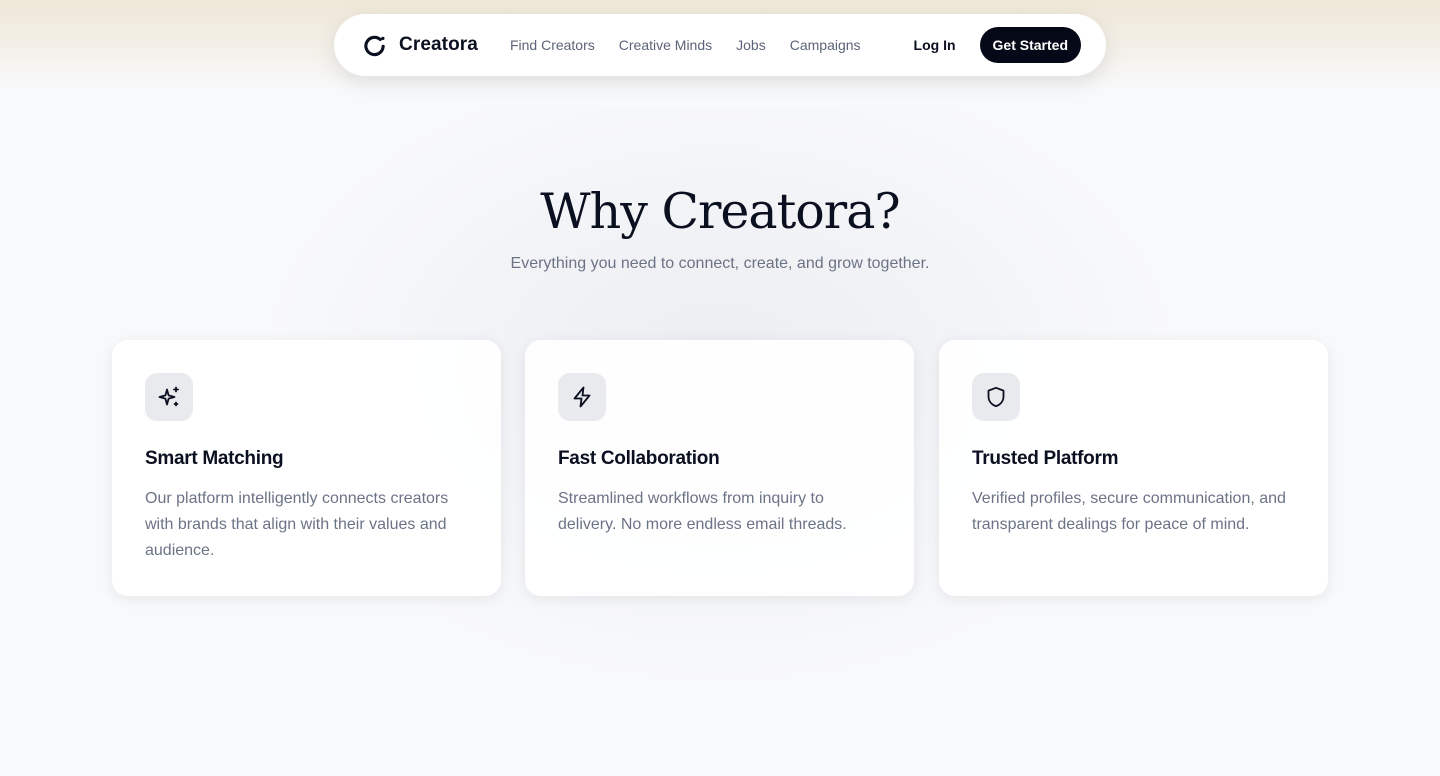 This screenshot has height=776, width=1440. What do you see at coordinates (552, 45) in the screenshot?
I see `nav-link-find-creators: Find Creators` at bounding box center [552, 45].